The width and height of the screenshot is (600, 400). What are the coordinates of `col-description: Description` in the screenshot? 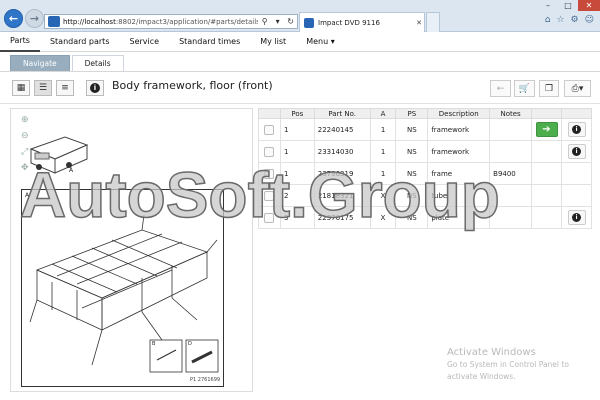 It's located at (459, 113).